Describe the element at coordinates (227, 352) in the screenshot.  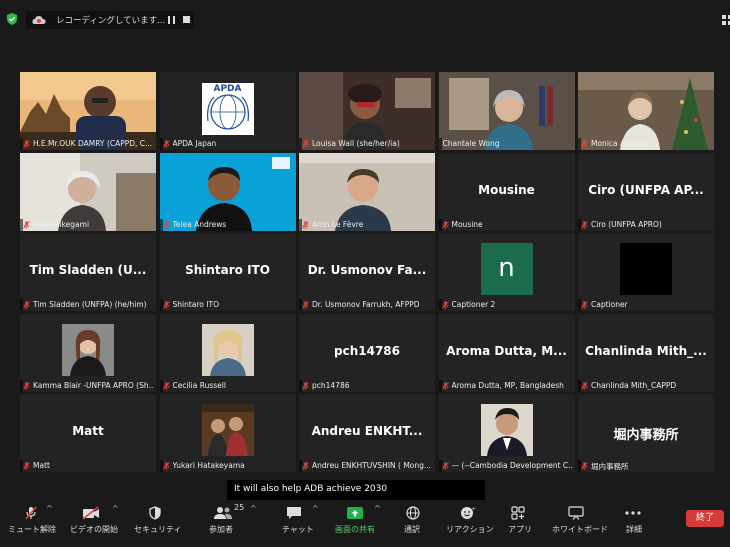
I see `participant-tile: Cecilia Russell` at that location.